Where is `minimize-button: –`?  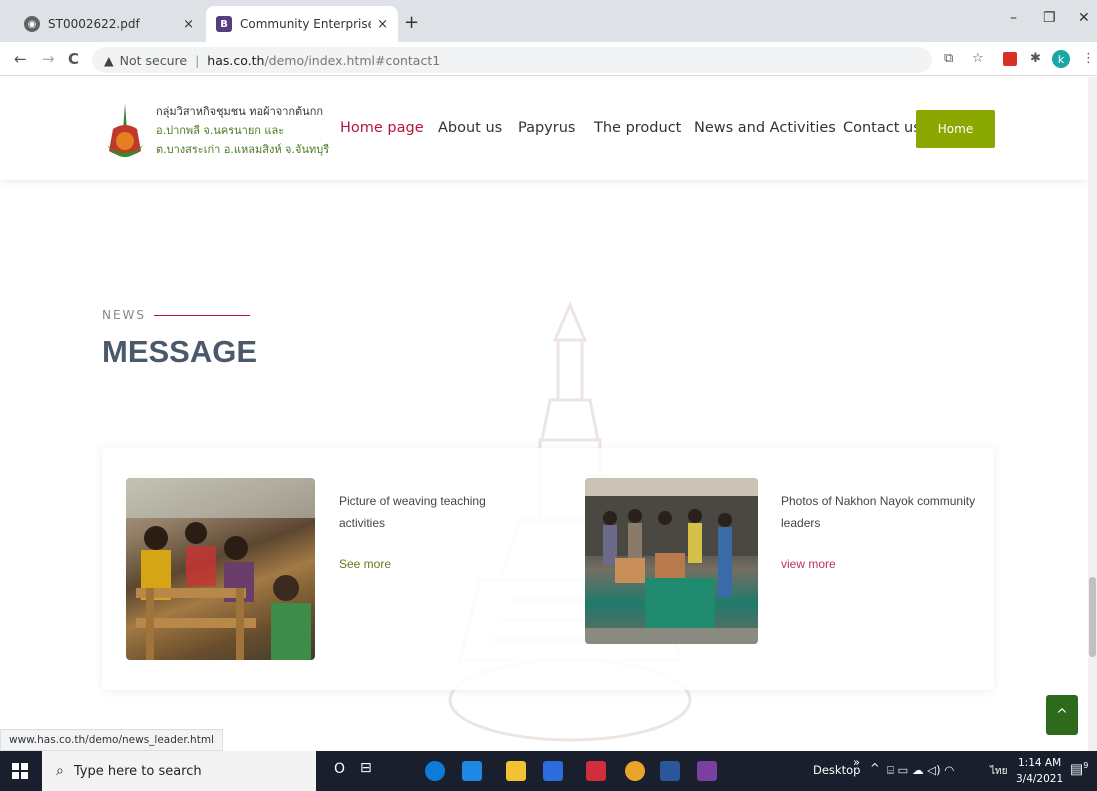 minimize-button: – is located at coordinates (1013, 18).